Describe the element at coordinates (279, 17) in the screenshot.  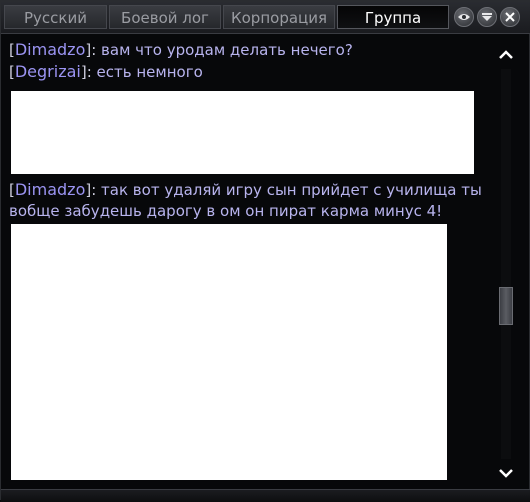
I see `tab-corporation: Корпорация` at that location.